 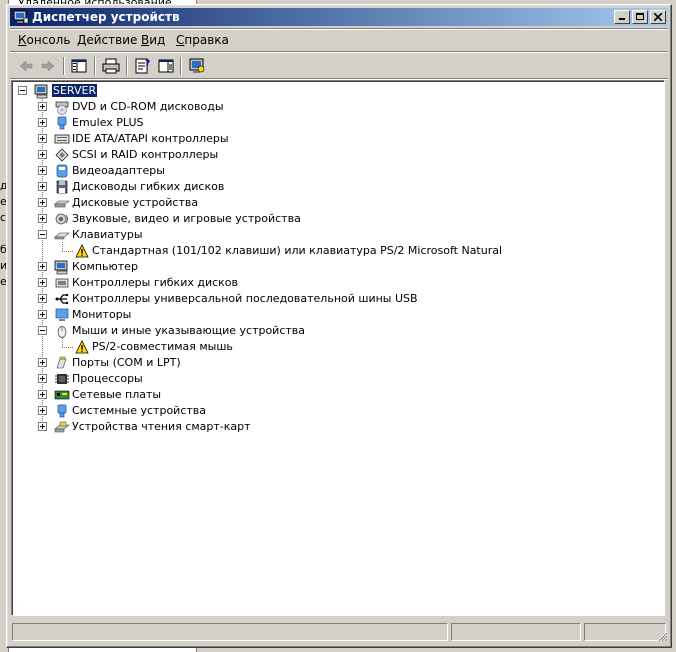 I want to click on tree-item: Устройства чтения смарт-карт, so click(x=332, y=427).